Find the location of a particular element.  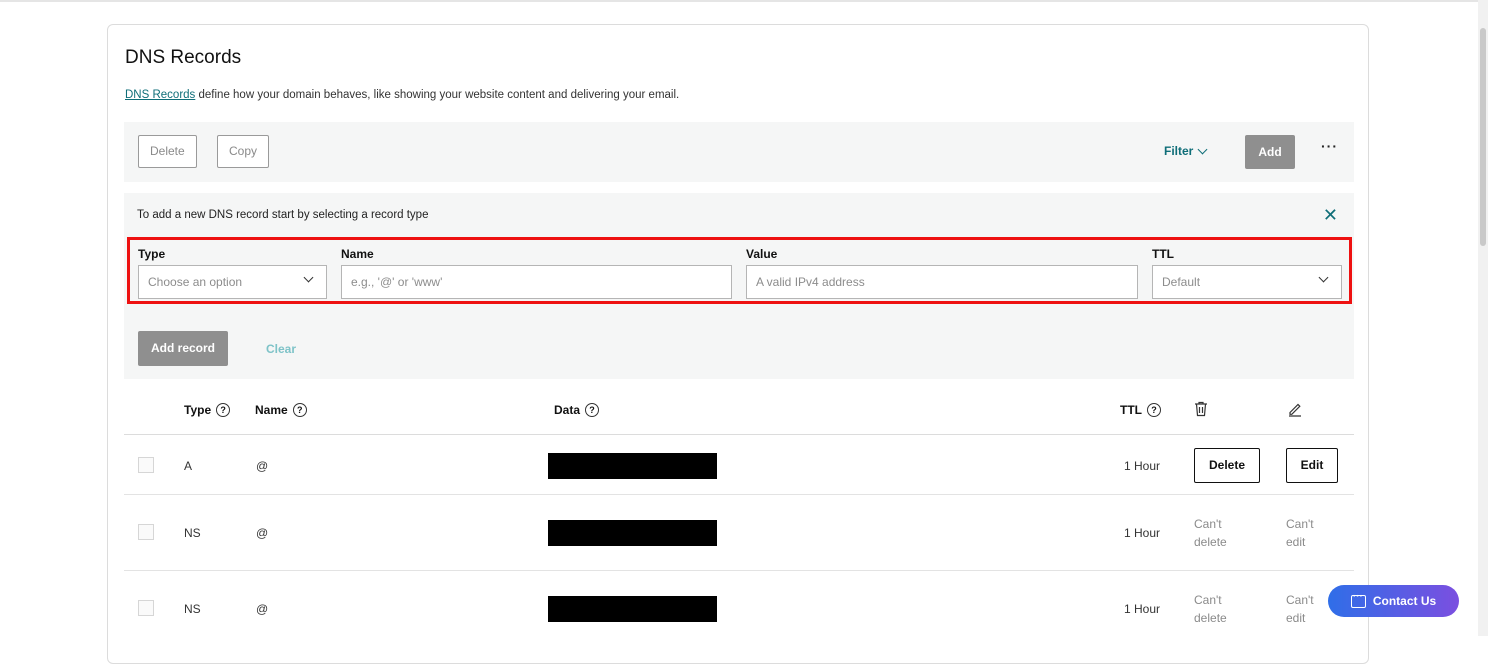

type-select: Choose an option is located at coordinates (232, 282).